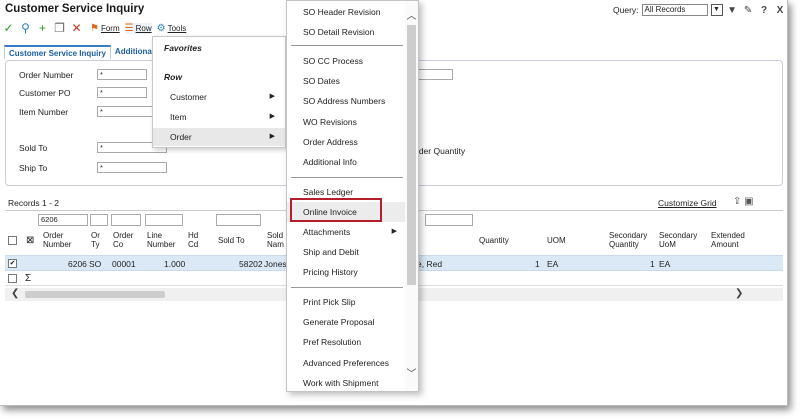 The height and width of the screenshot is (420, 800). I want to click on col-secondary-quantity: Secondary Quantity, so click(634, 240).